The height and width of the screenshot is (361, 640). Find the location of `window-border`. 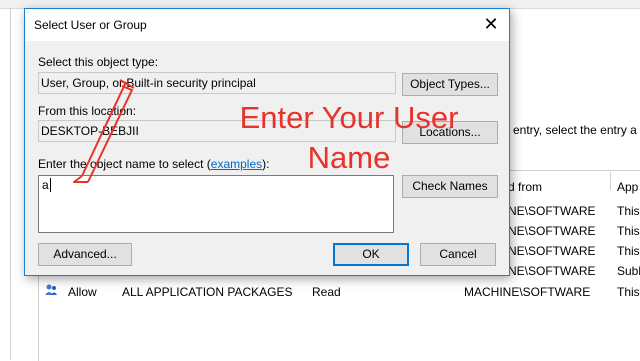

window-border is located at coordinates (10, 184).